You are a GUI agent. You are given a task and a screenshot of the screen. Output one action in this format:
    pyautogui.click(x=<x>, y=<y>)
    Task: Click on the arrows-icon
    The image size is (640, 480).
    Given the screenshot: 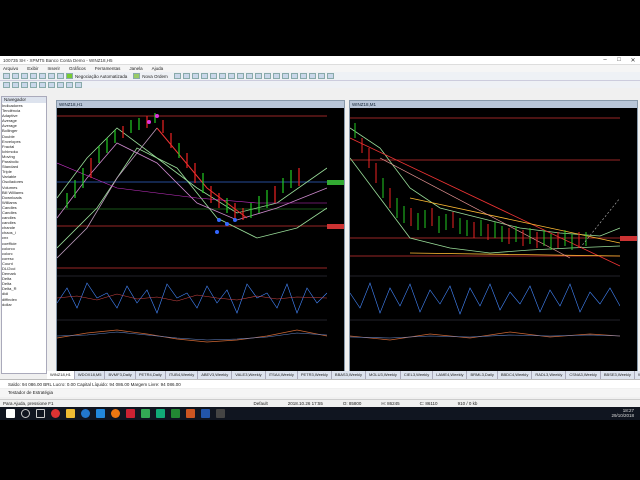 What is the action you would take?
    pyautogui.click(x=330, y=76)
    